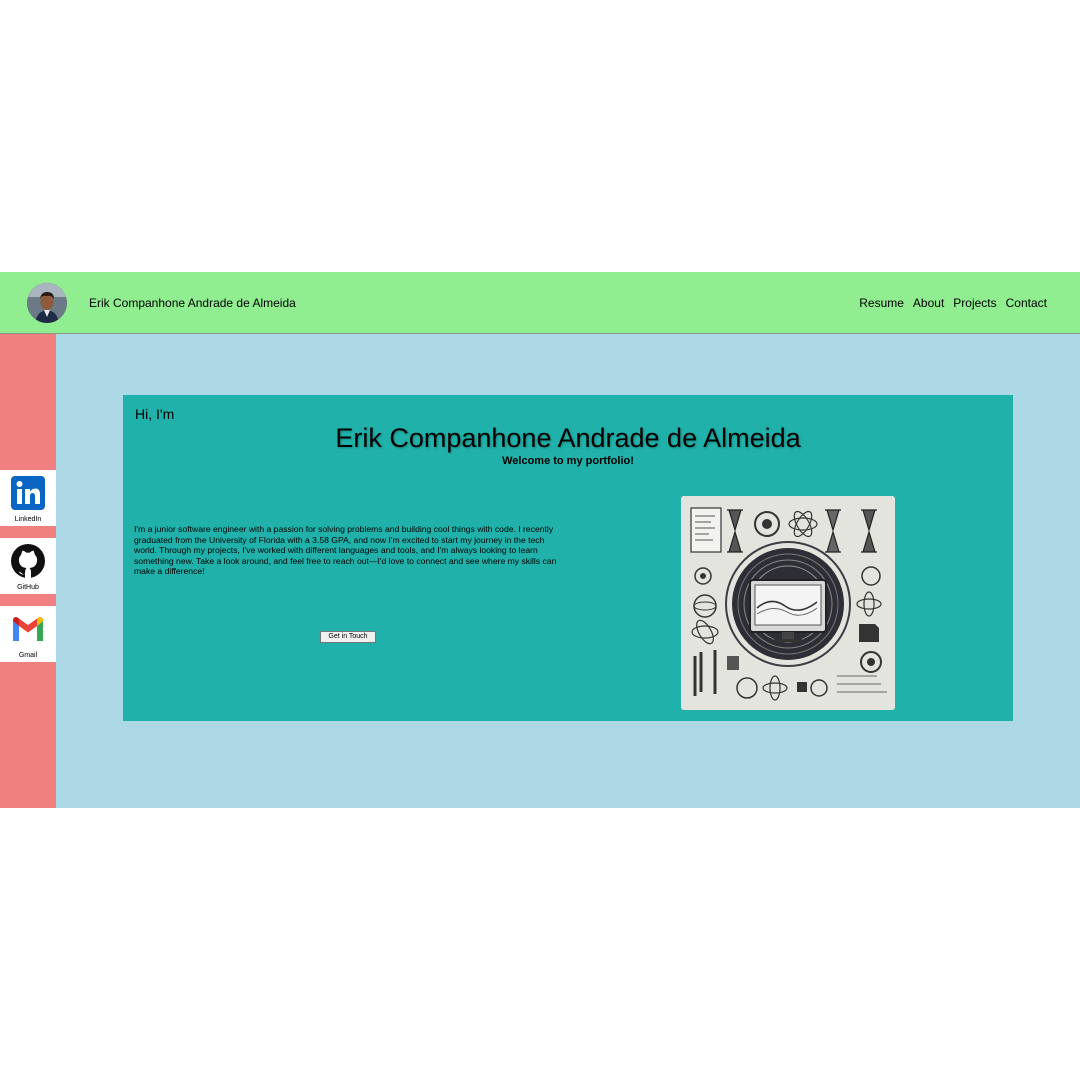 The width and height of the screenshot is (1080, 1080). What do you see at coordinates (974, 303) in the screenshot?
I see `nav-projects: Projects` at bounding box center [974, 303].